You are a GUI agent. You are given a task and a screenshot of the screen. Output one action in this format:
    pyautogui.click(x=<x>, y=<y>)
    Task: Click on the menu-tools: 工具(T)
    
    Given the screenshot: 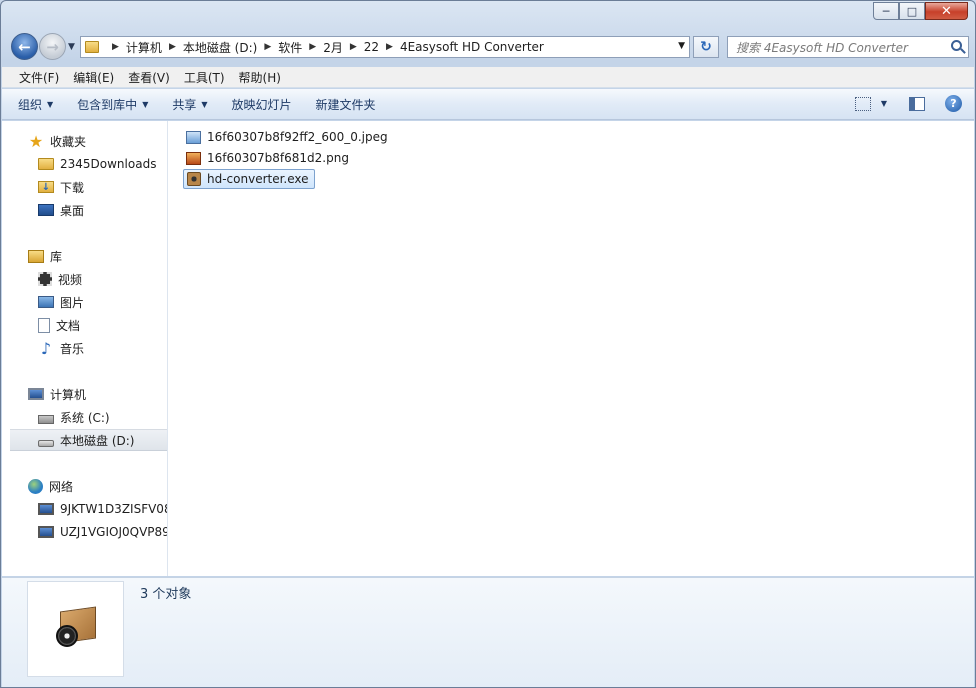 What is the action you would take?
    pyautogui.click(x=204, y=77)
    